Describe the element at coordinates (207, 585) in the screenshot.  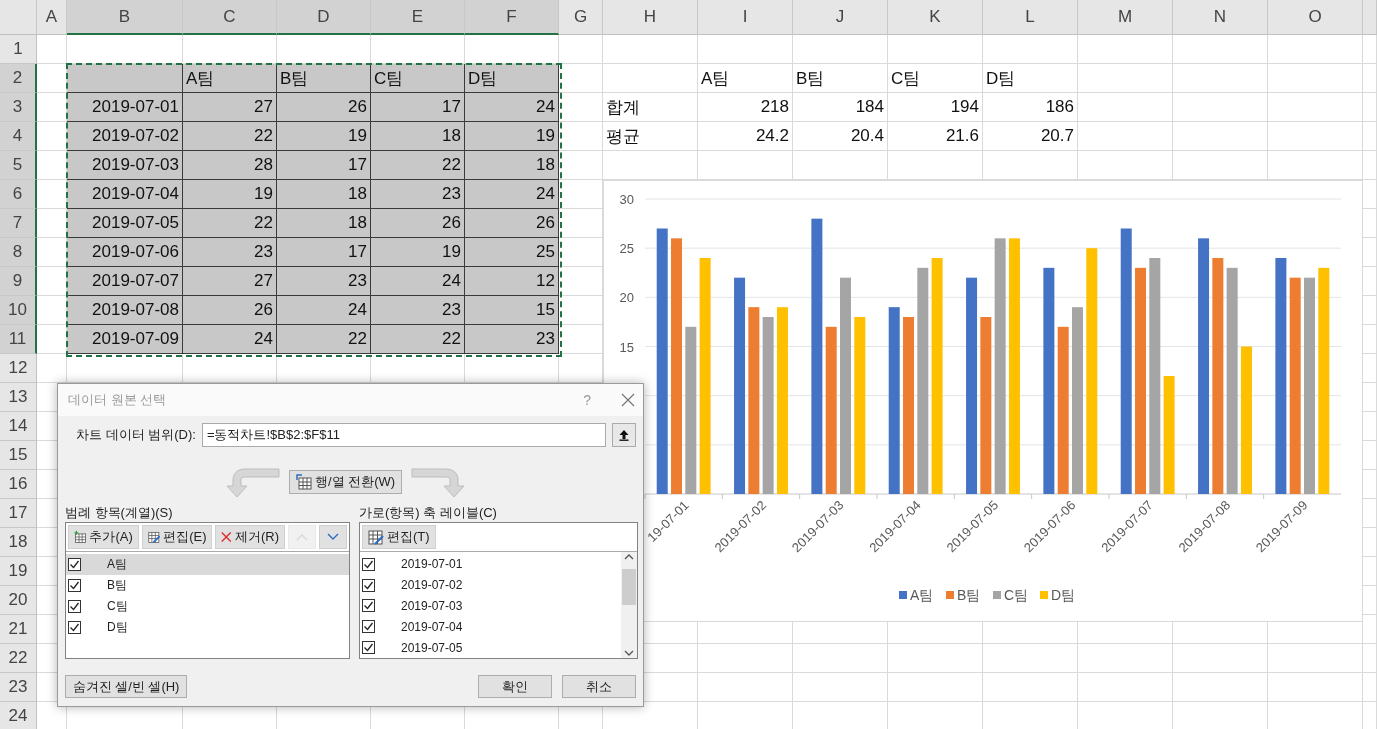
I see `list-item: B팀` at that location.